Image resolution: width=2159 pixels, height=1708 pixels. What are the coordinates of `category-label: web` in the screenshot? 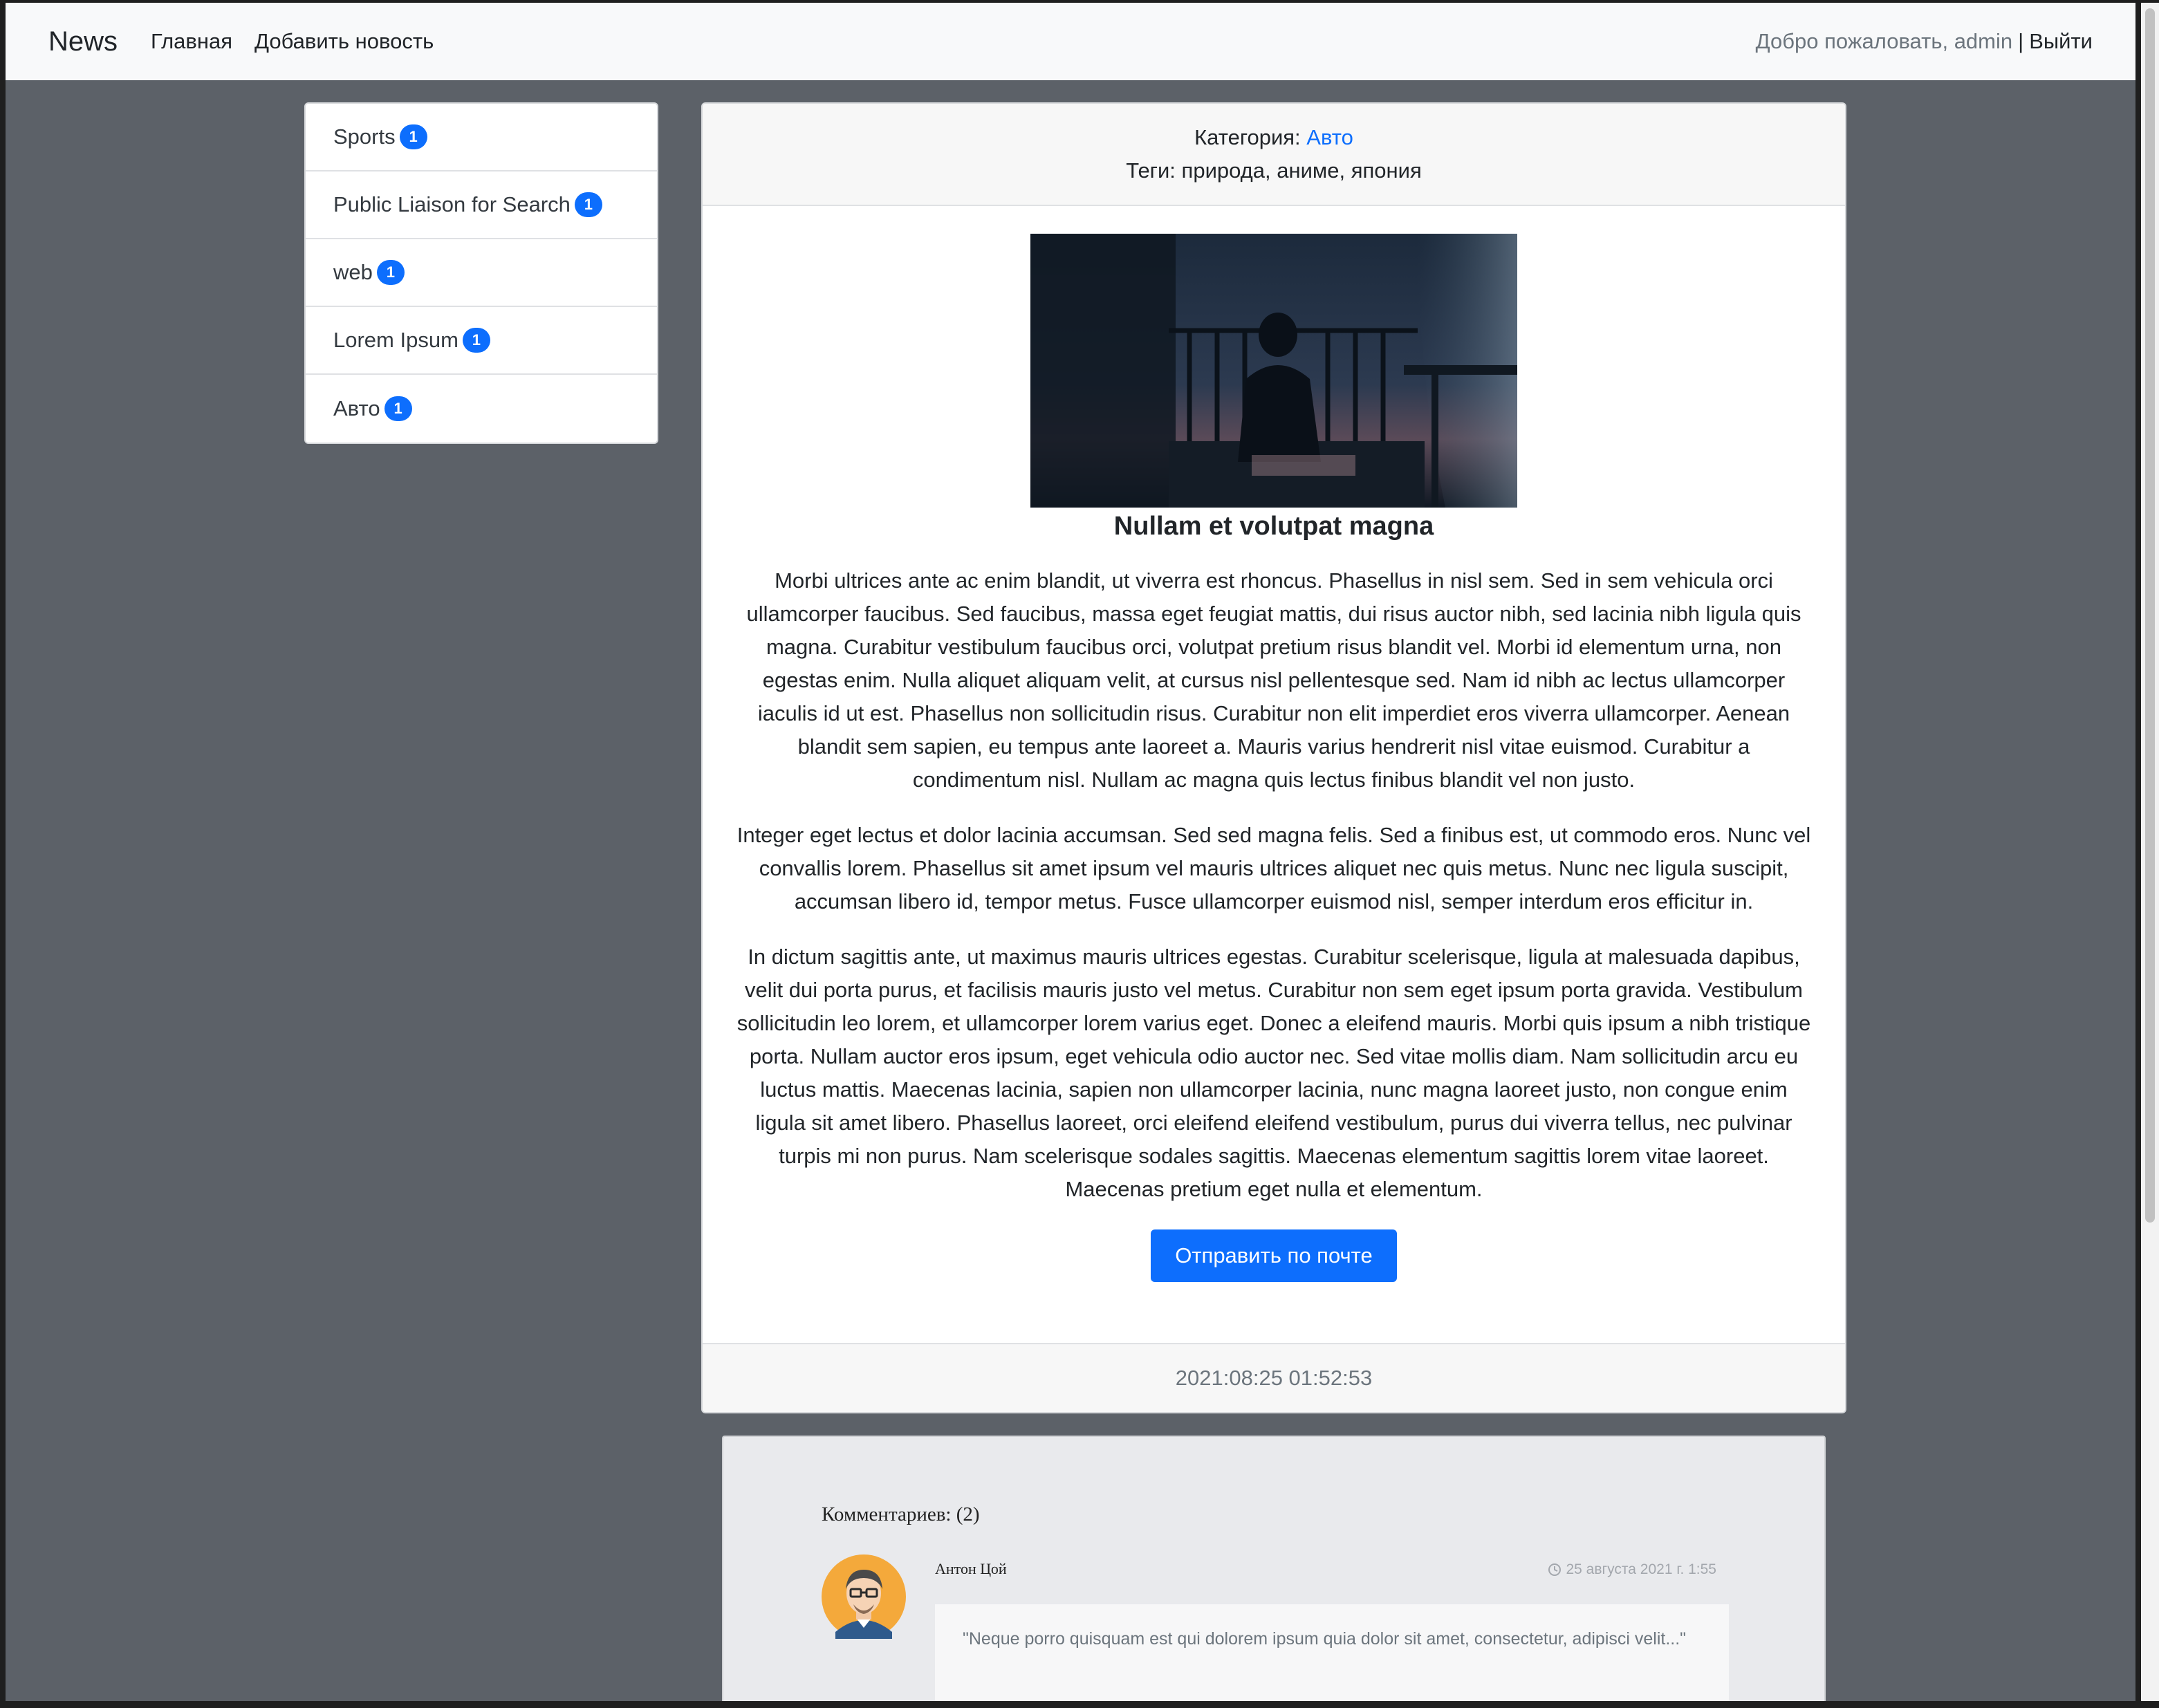 It's located at (353, 272).